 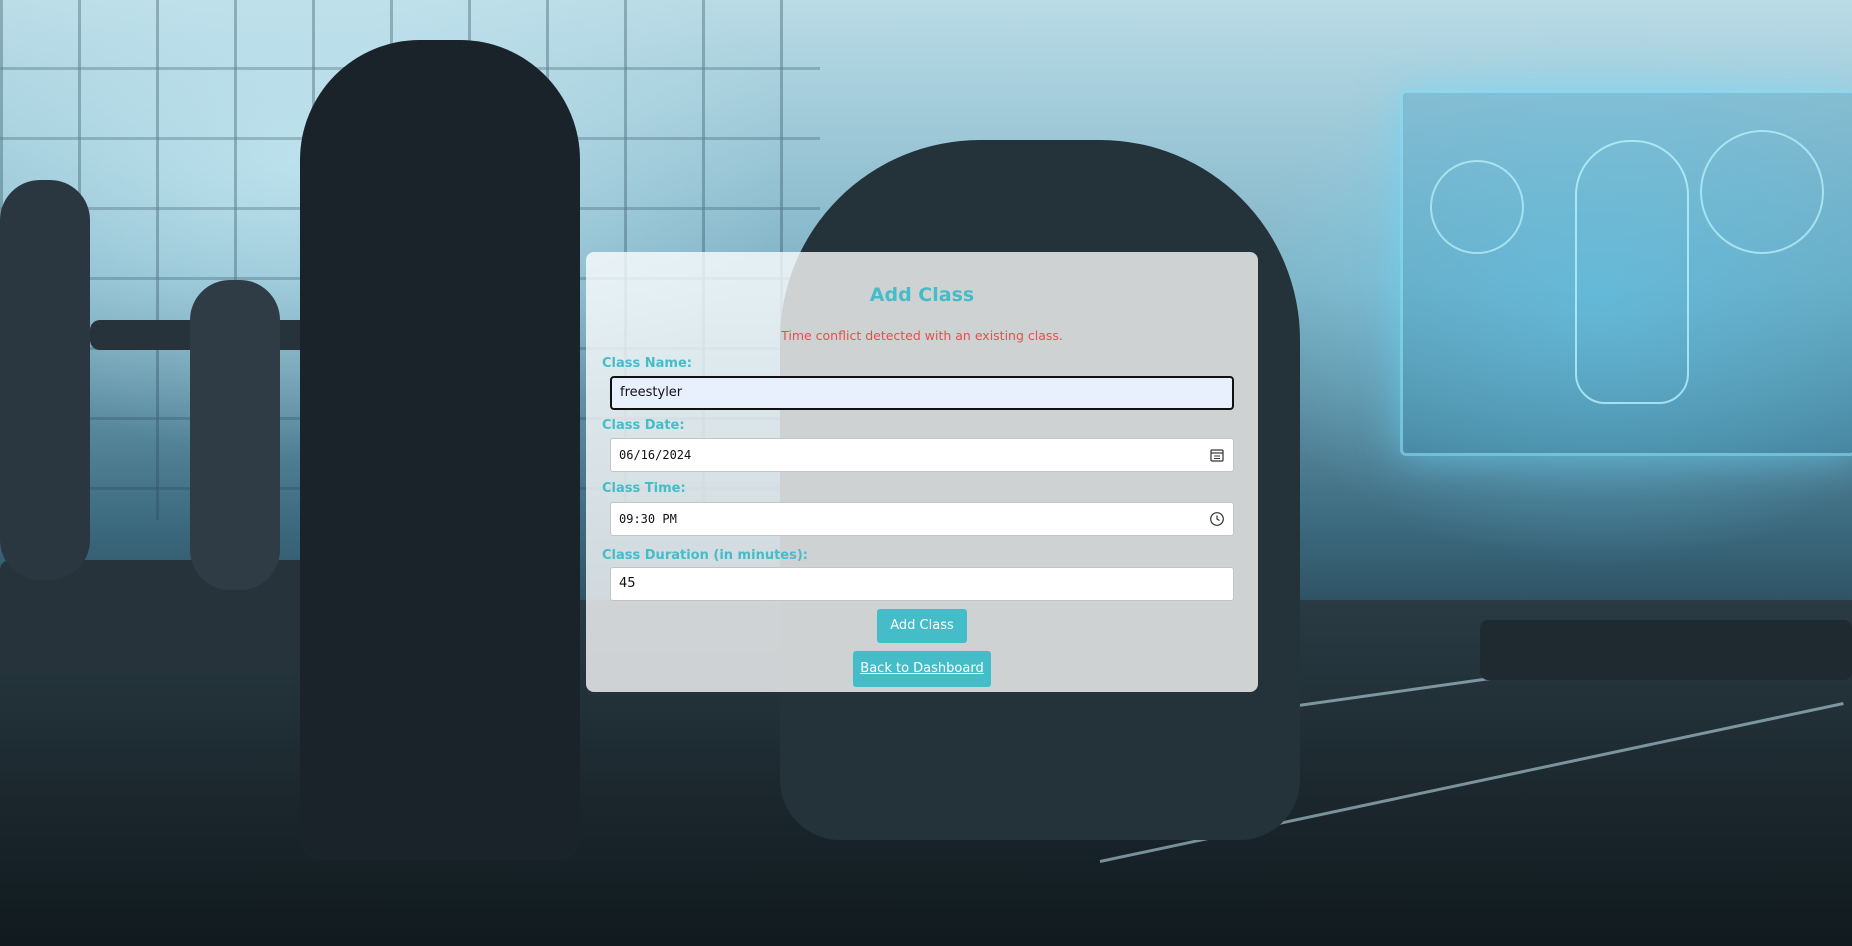 What do you see at coordinates (1217, 519) in the screenshot?
I see `clock-icon` at bounding box center [1217, 519].